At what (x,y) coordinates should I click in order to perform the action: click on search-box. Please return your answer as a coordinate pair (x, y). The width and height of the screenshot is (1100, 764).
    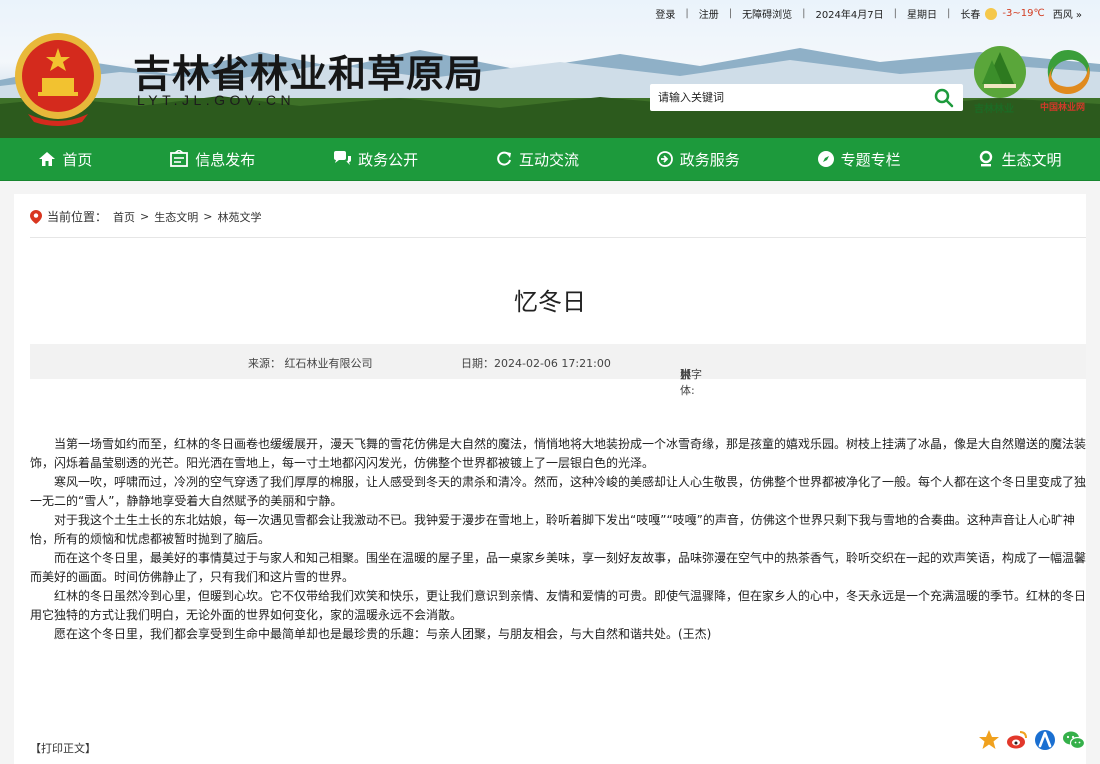
    Looking at the image, I should click on (806, 97).